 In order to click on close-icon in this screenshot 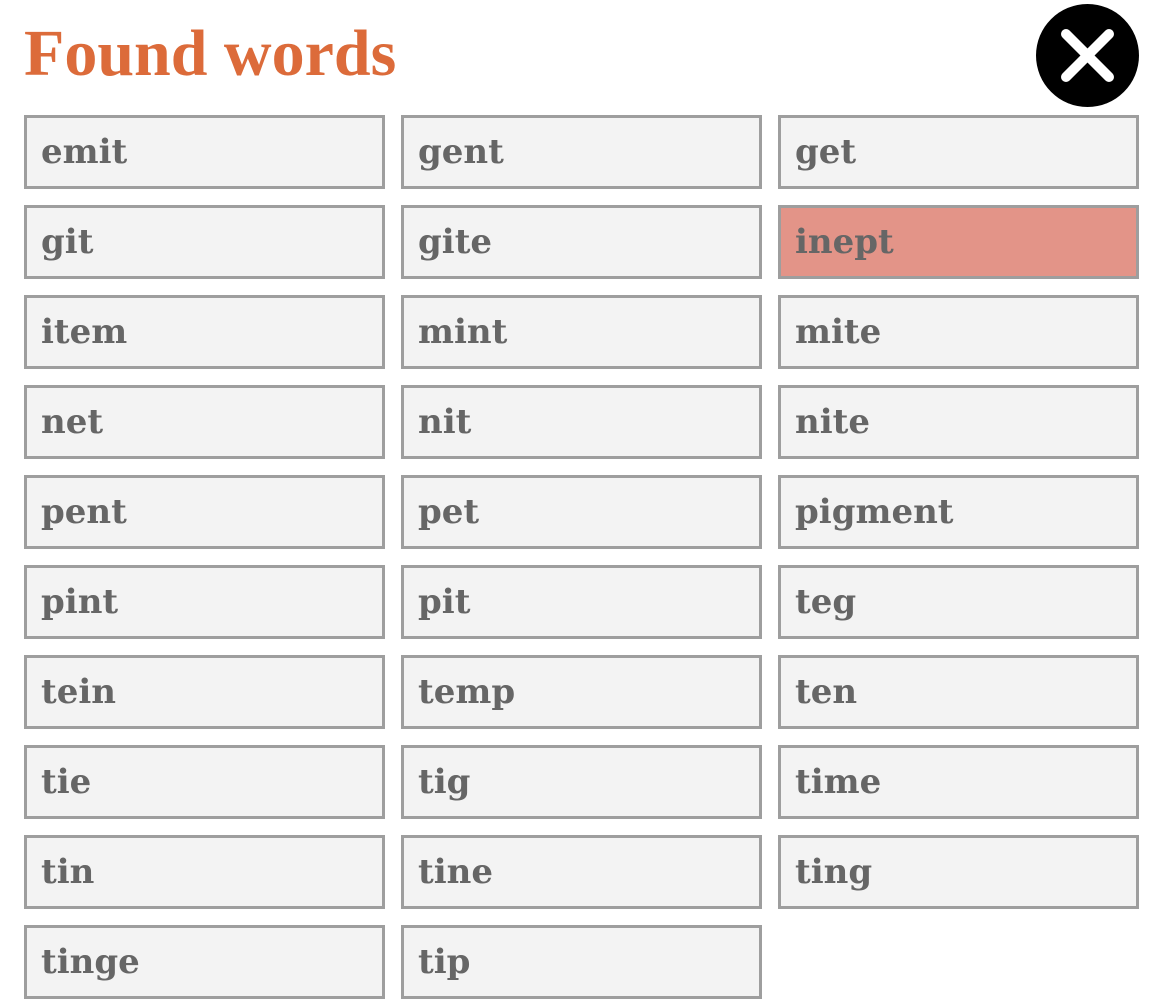, I will do `click(1087, 55)`.